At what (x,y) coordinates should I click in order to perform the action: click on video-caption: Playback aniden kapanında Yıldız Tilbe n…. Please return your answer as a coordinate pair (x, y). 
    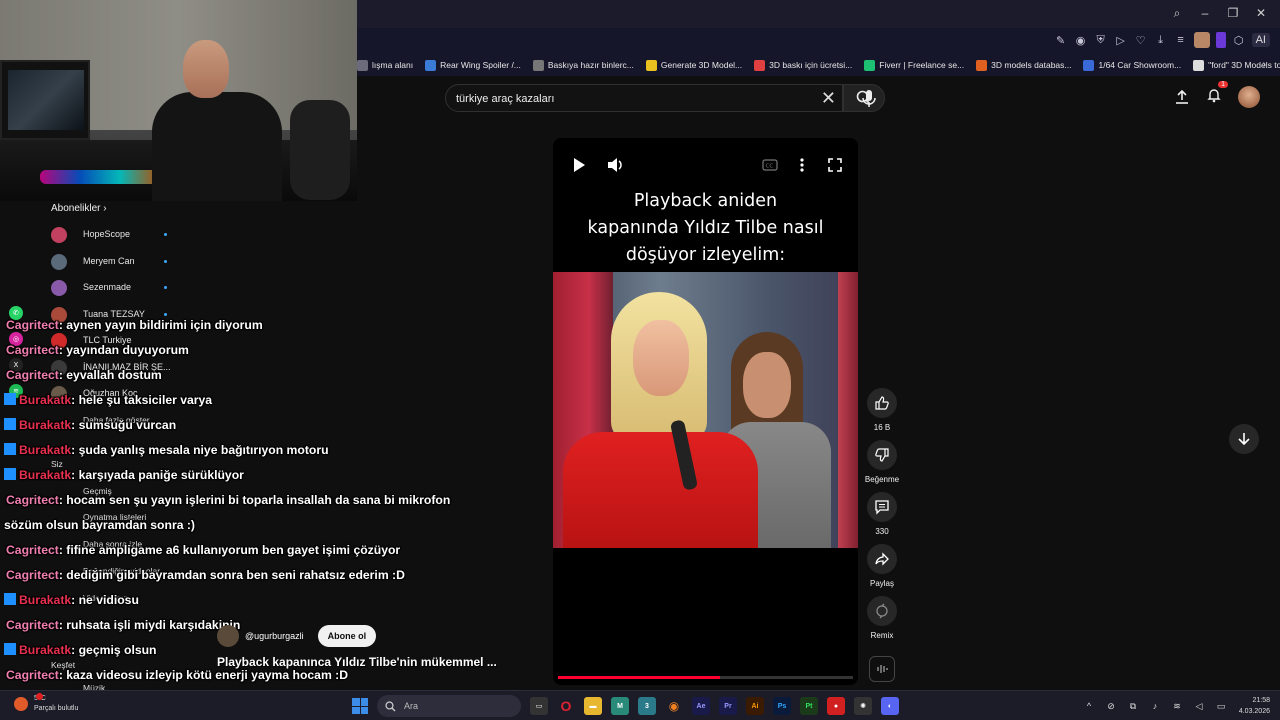
    Looking at the image, I should click on (705, 228).